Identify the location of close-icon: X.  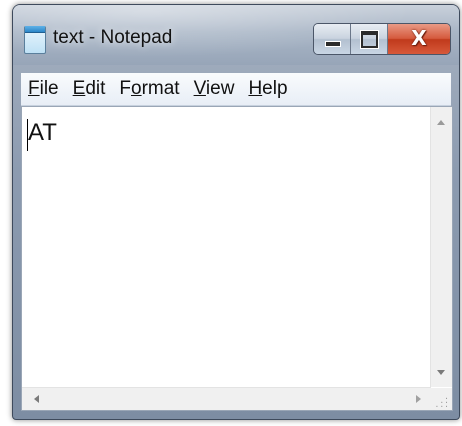
(419, 38).